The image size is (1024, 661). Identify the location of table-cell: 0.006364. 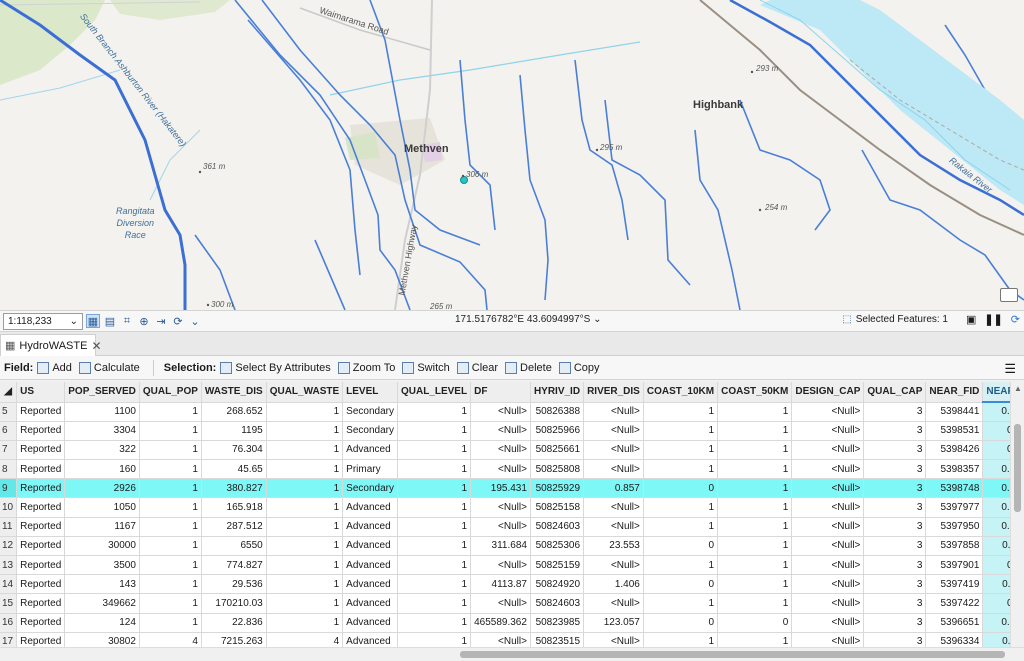
(996, 488).